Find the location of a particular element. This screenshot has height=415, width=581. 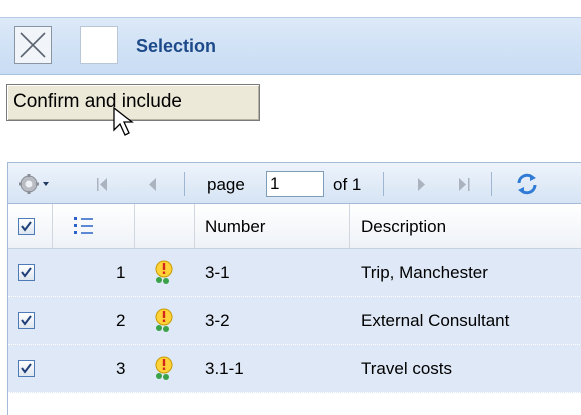

row-index: 1 is located at coordinates (121, 272).